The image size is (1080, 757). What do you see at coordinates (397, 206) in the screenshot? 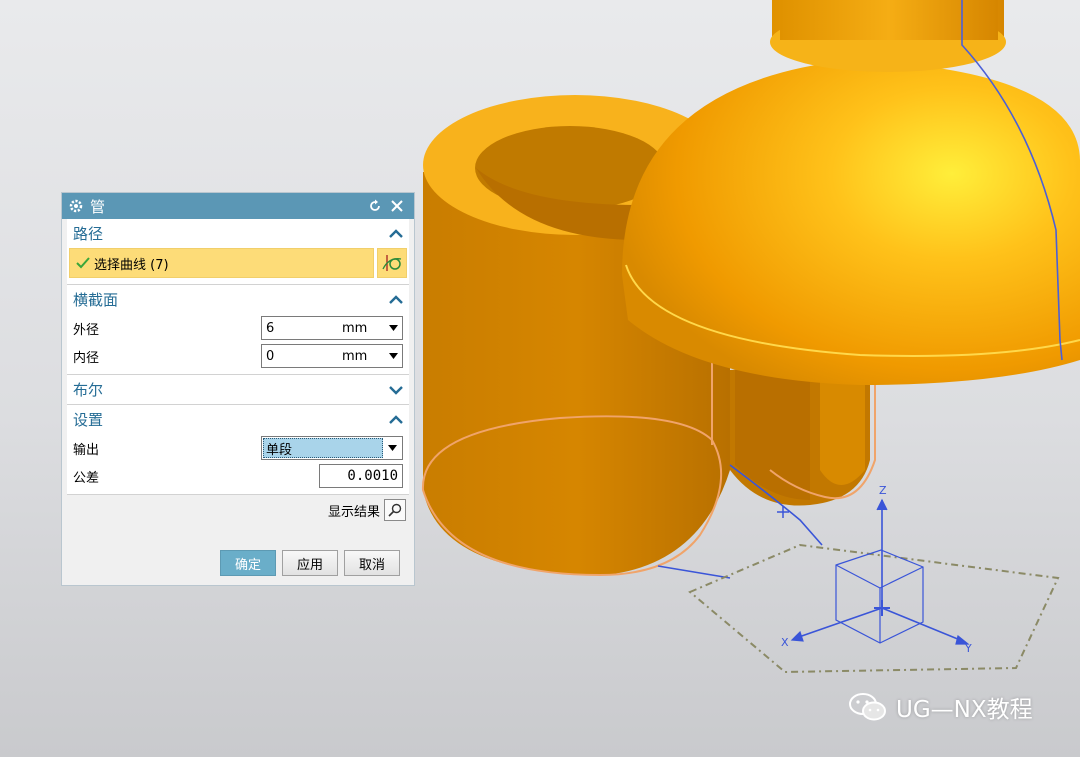
I see `close-icon` at bounding box center [397, 206].